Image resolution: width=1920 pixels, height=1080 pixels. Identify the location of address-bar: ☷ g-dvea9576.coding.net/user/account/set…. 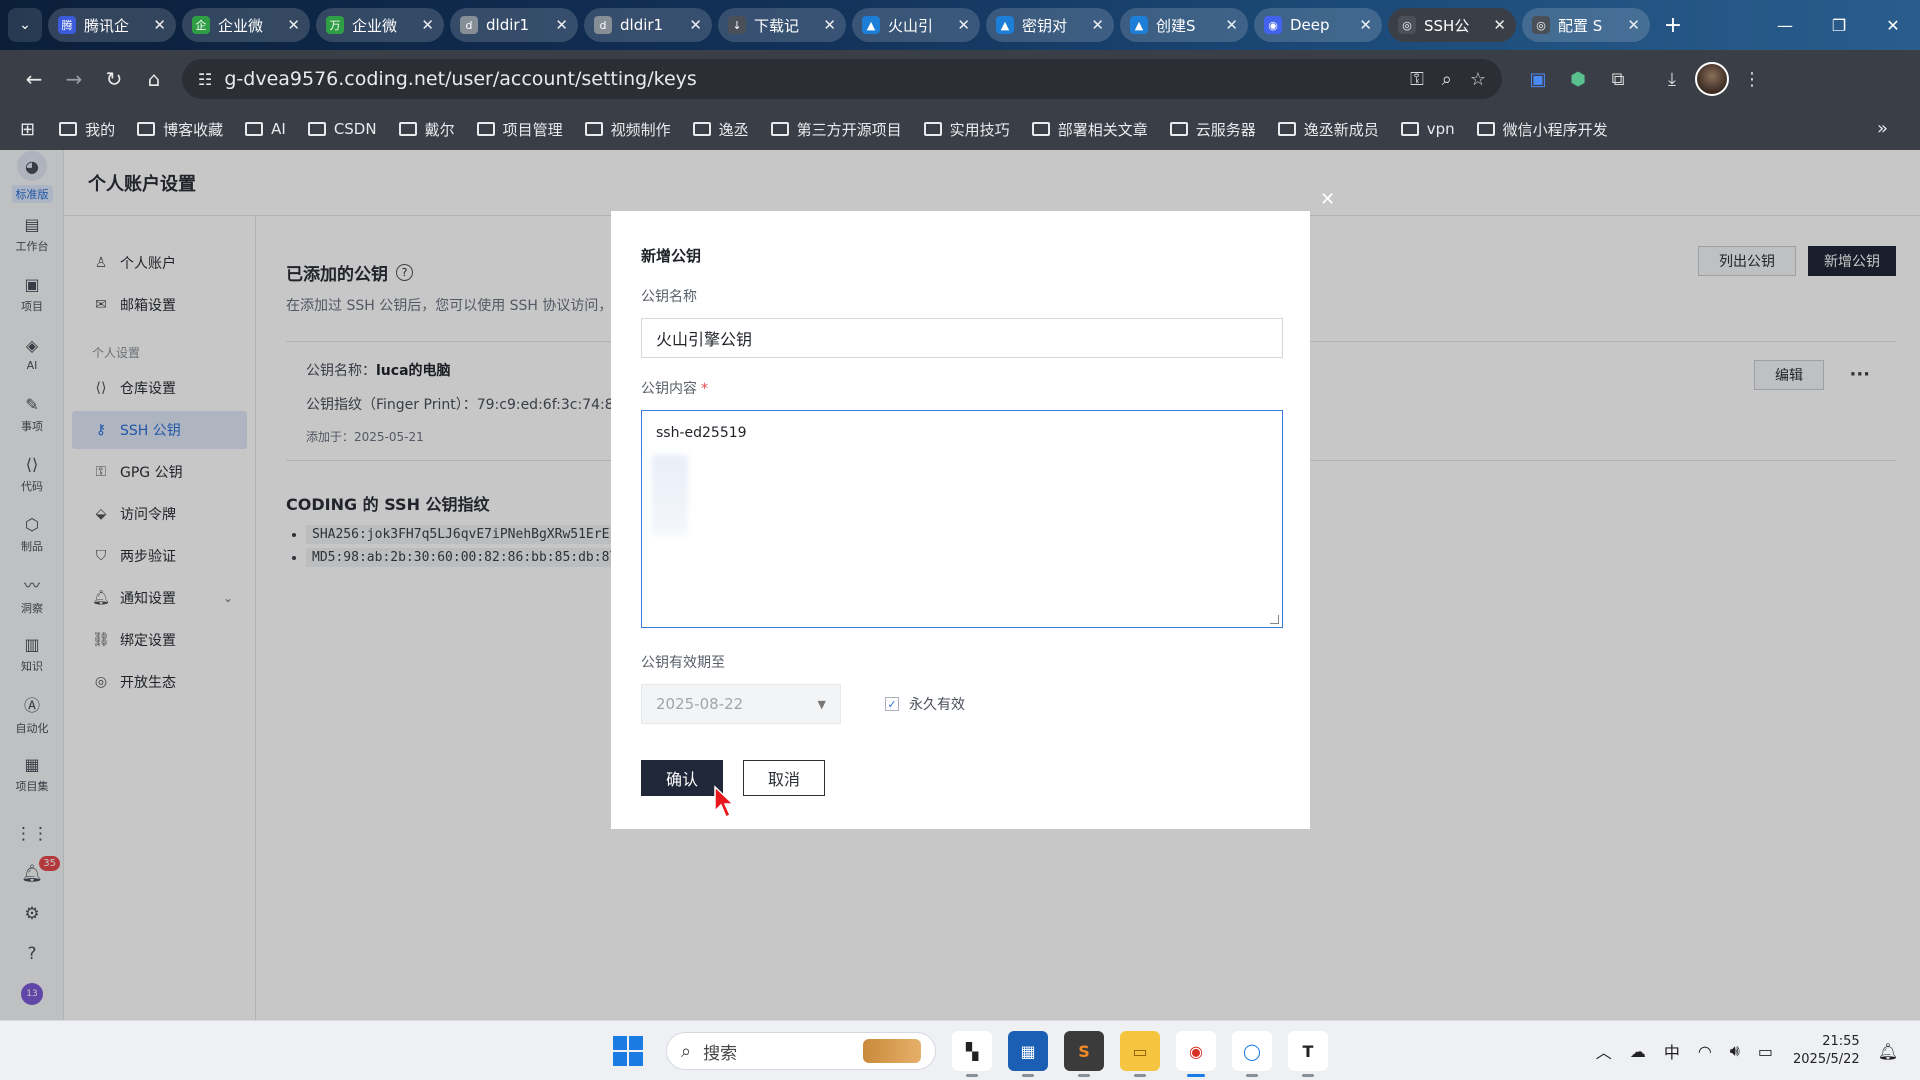
(842, 79).